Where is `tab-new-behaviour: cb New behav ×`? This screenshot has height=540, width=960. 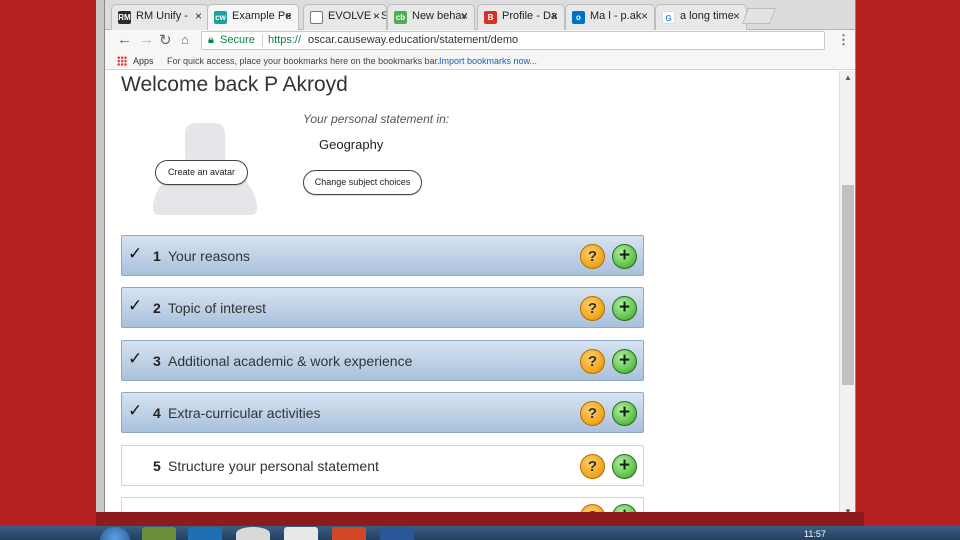
tab-new-behaviour: cb New behav × is located at coordinates (431, 17).